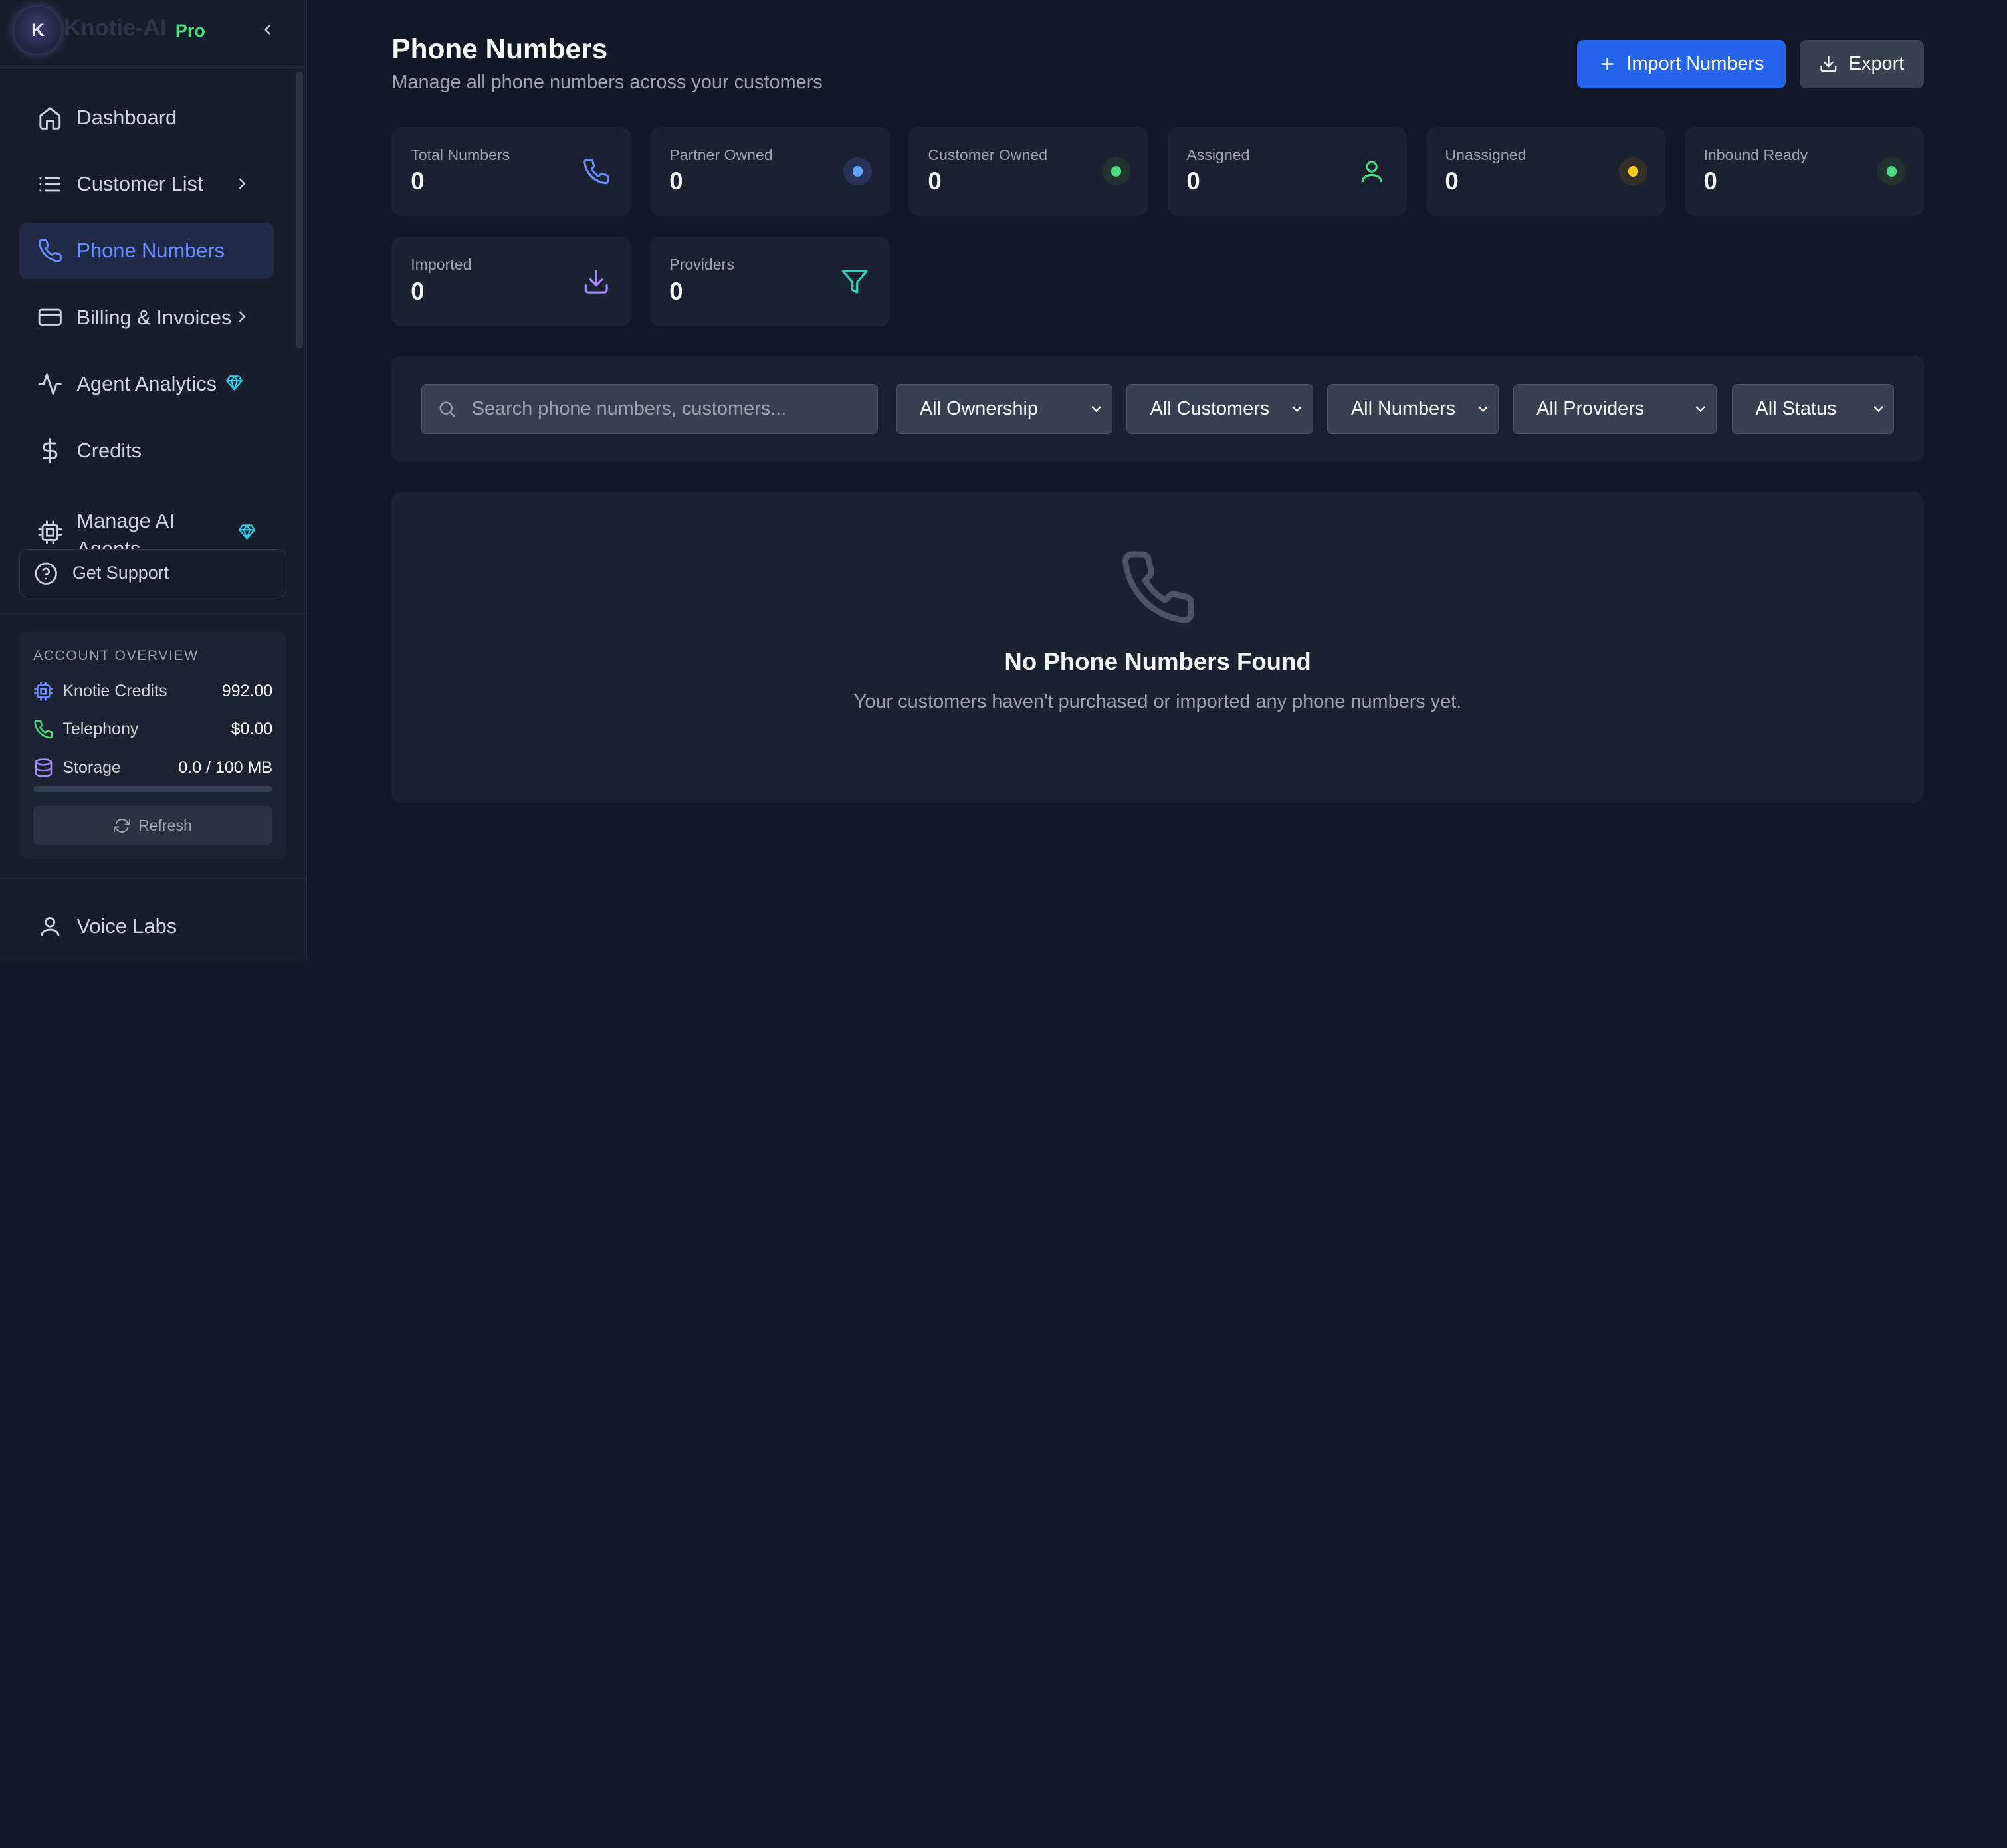 The width and height of the screenshot is (2007, 1848). Describe the element at coordinates (1287, 171) in the screenshot. I see `stat-card-assigned: Assigned 0` at that location.